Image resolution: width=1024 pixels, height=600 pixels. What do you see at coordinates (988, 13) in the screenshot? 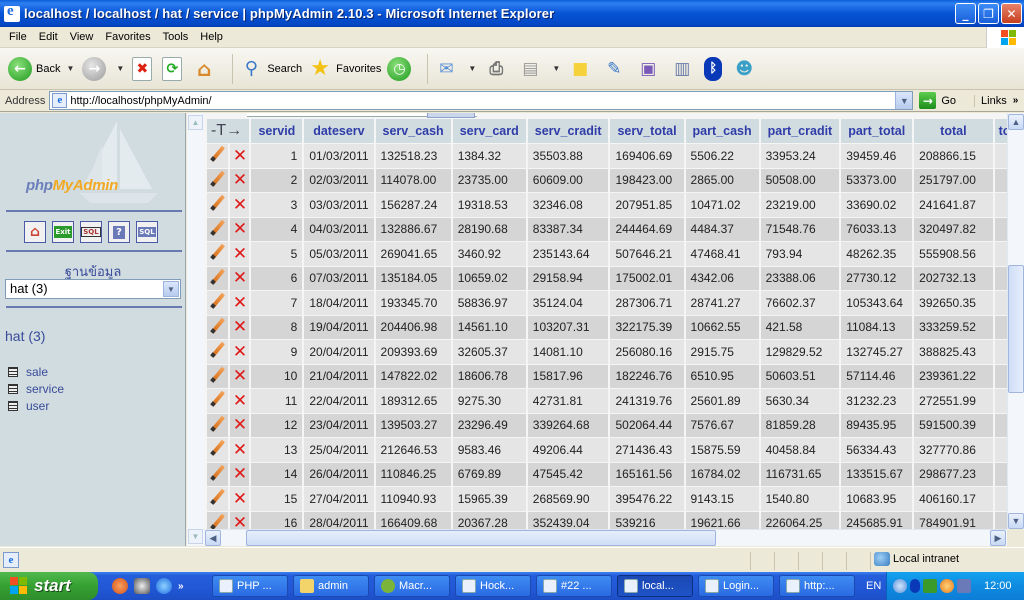
I see `restore-button: ❐` at bounding box center [988, 13].